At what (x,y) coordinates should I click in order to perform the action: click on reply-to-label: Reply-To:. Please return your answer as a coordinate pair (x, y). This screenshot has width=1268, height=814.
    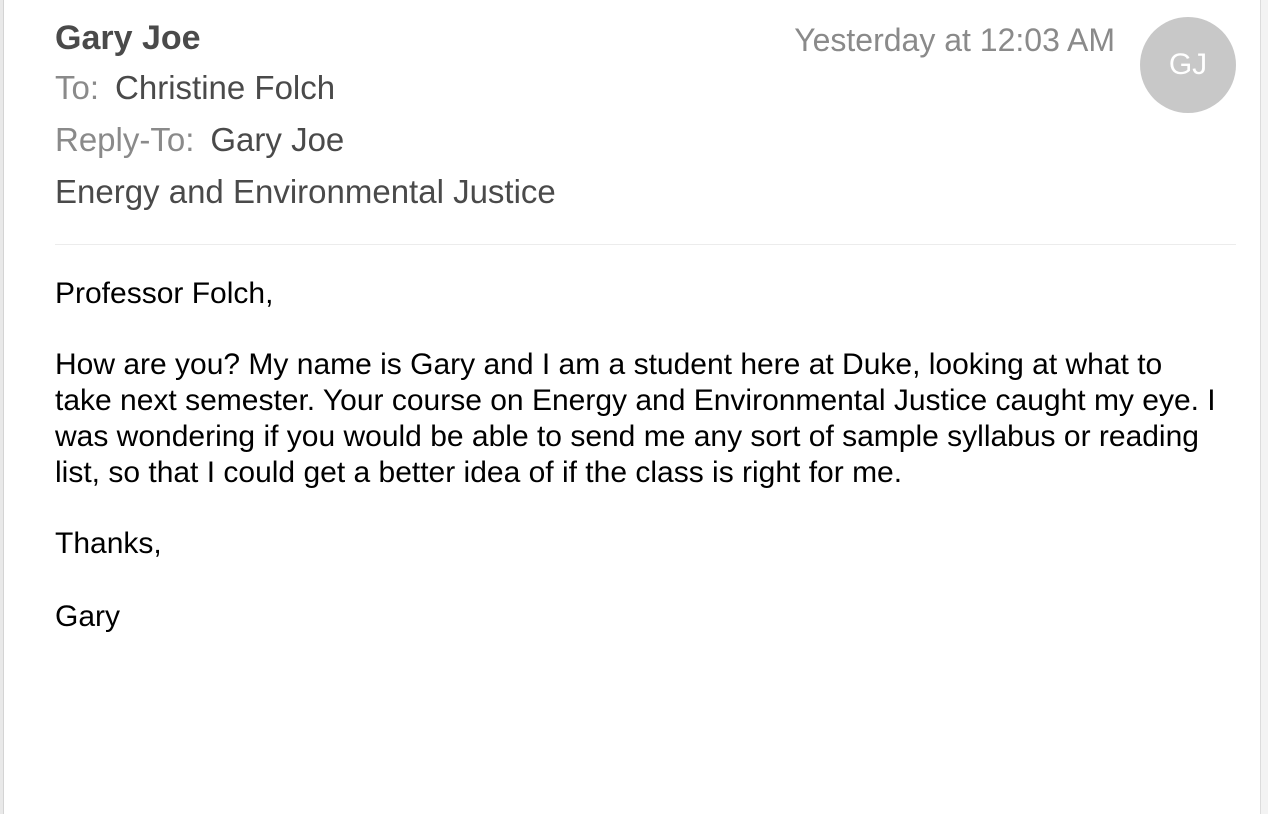
    Looking at the image, I should click on (125, 139).